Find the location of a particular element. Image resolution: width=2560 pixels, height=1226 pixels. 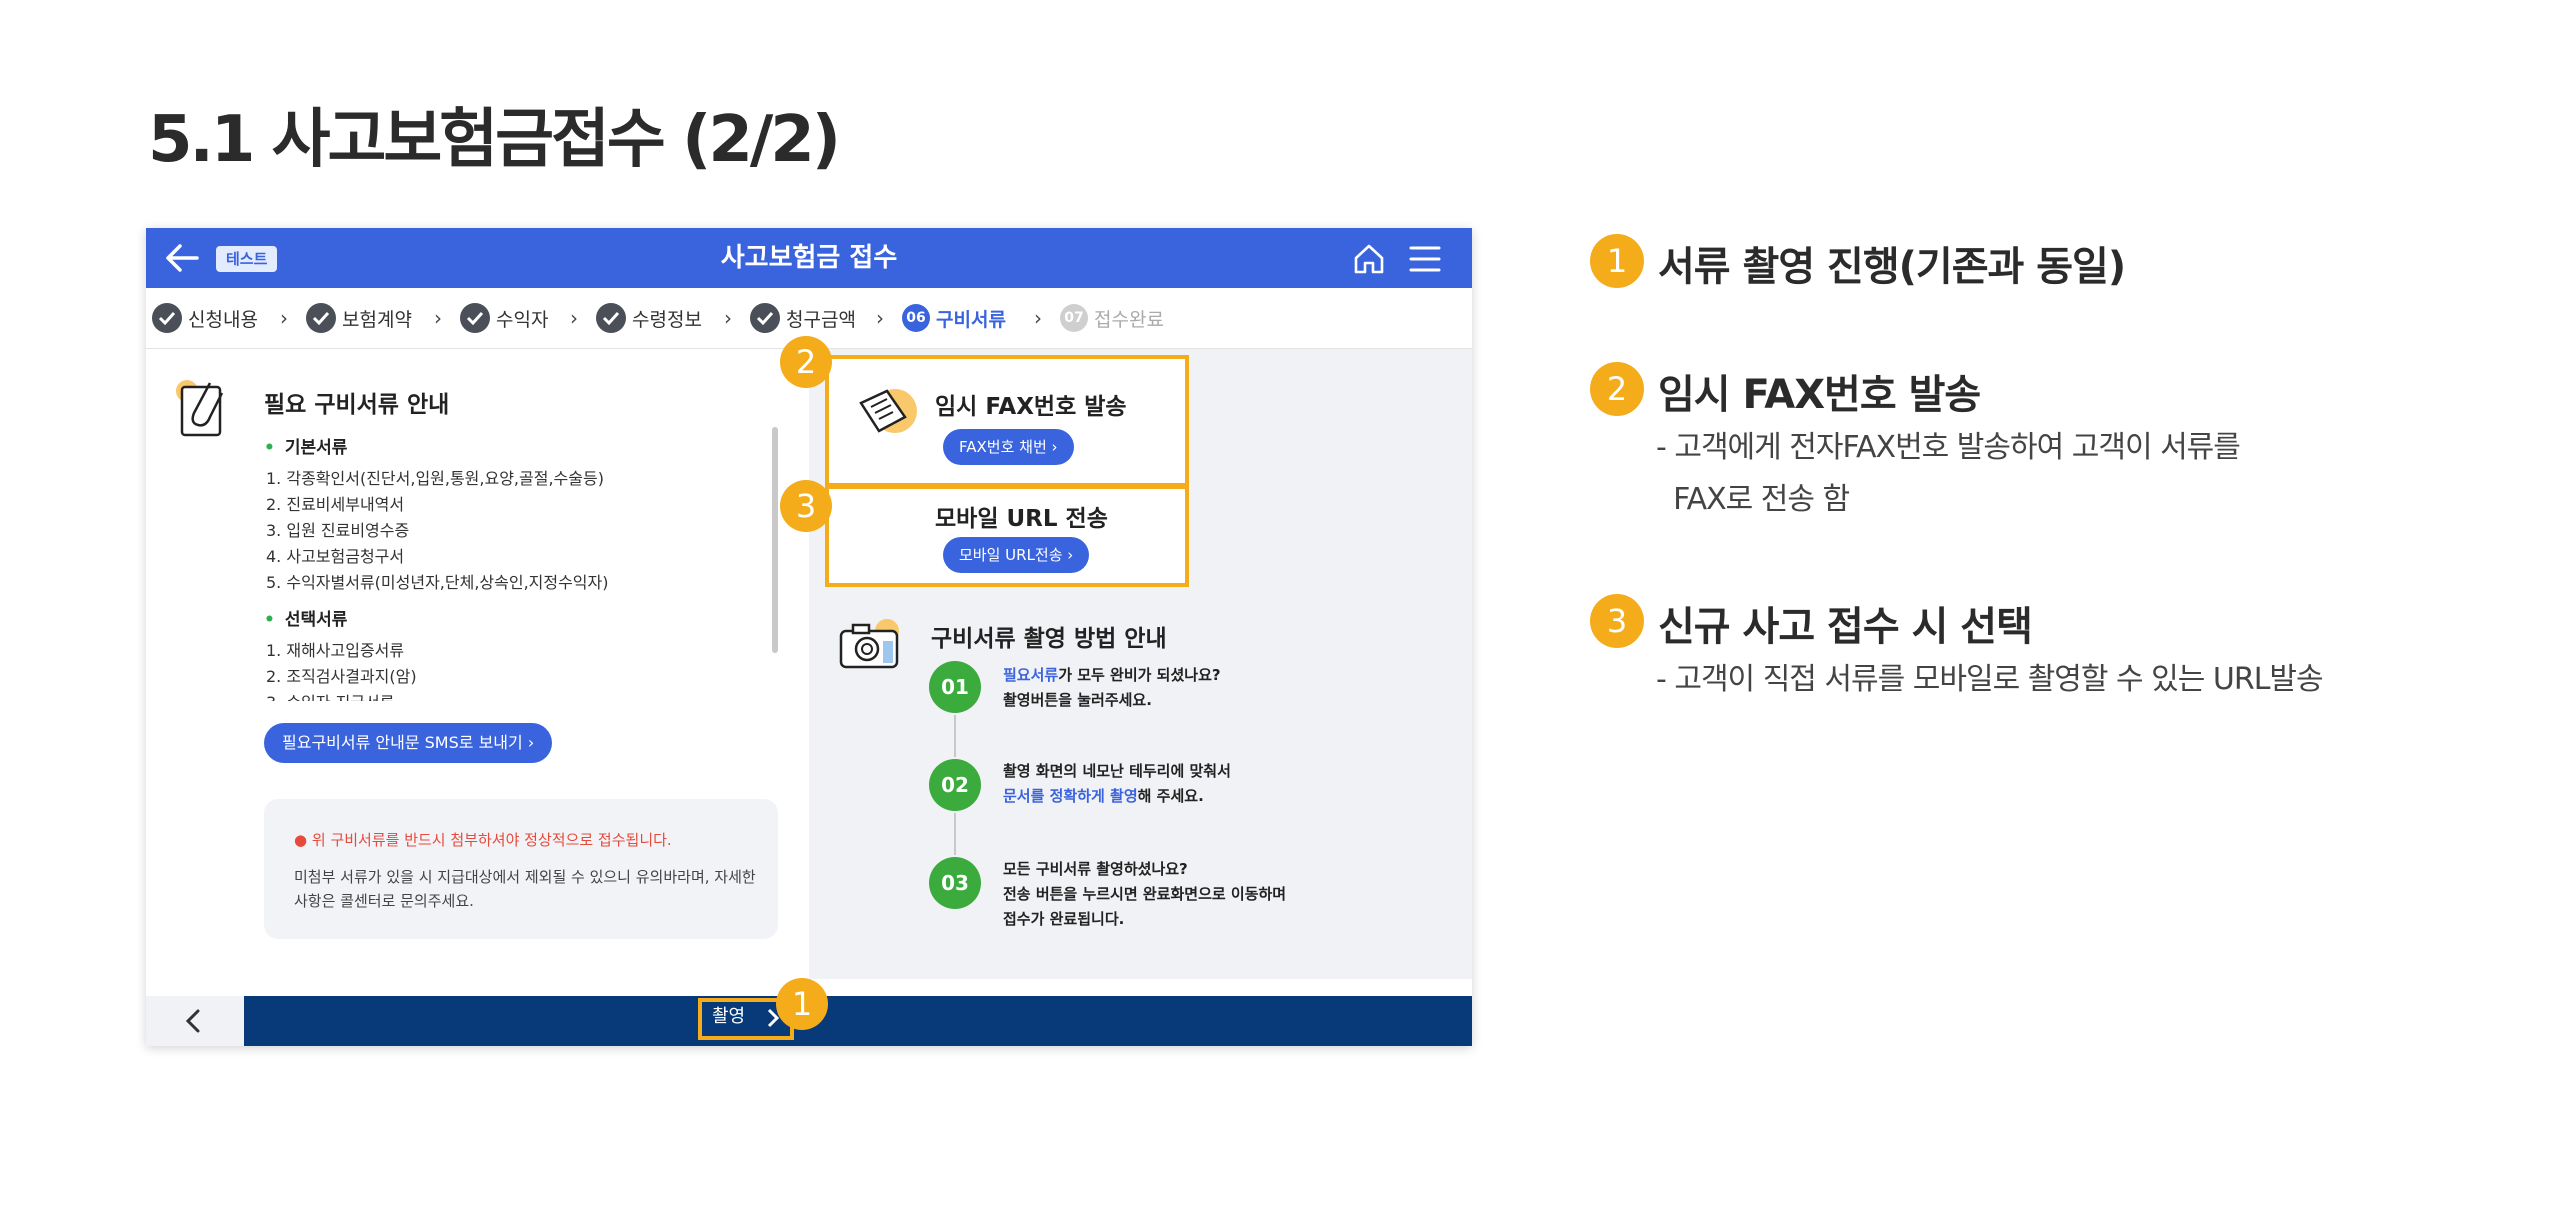

chevron-left-icon is located at coordinates (194, 1021).